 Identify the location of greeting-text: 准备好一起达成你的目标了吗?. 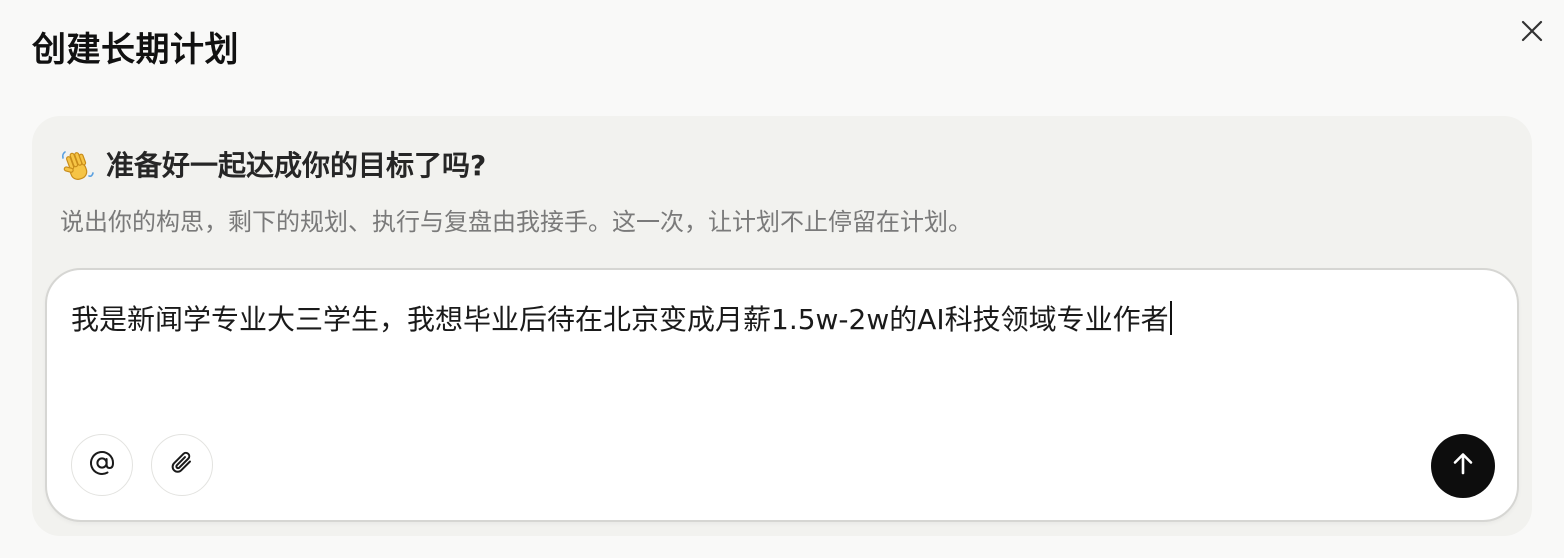
(296, 165).